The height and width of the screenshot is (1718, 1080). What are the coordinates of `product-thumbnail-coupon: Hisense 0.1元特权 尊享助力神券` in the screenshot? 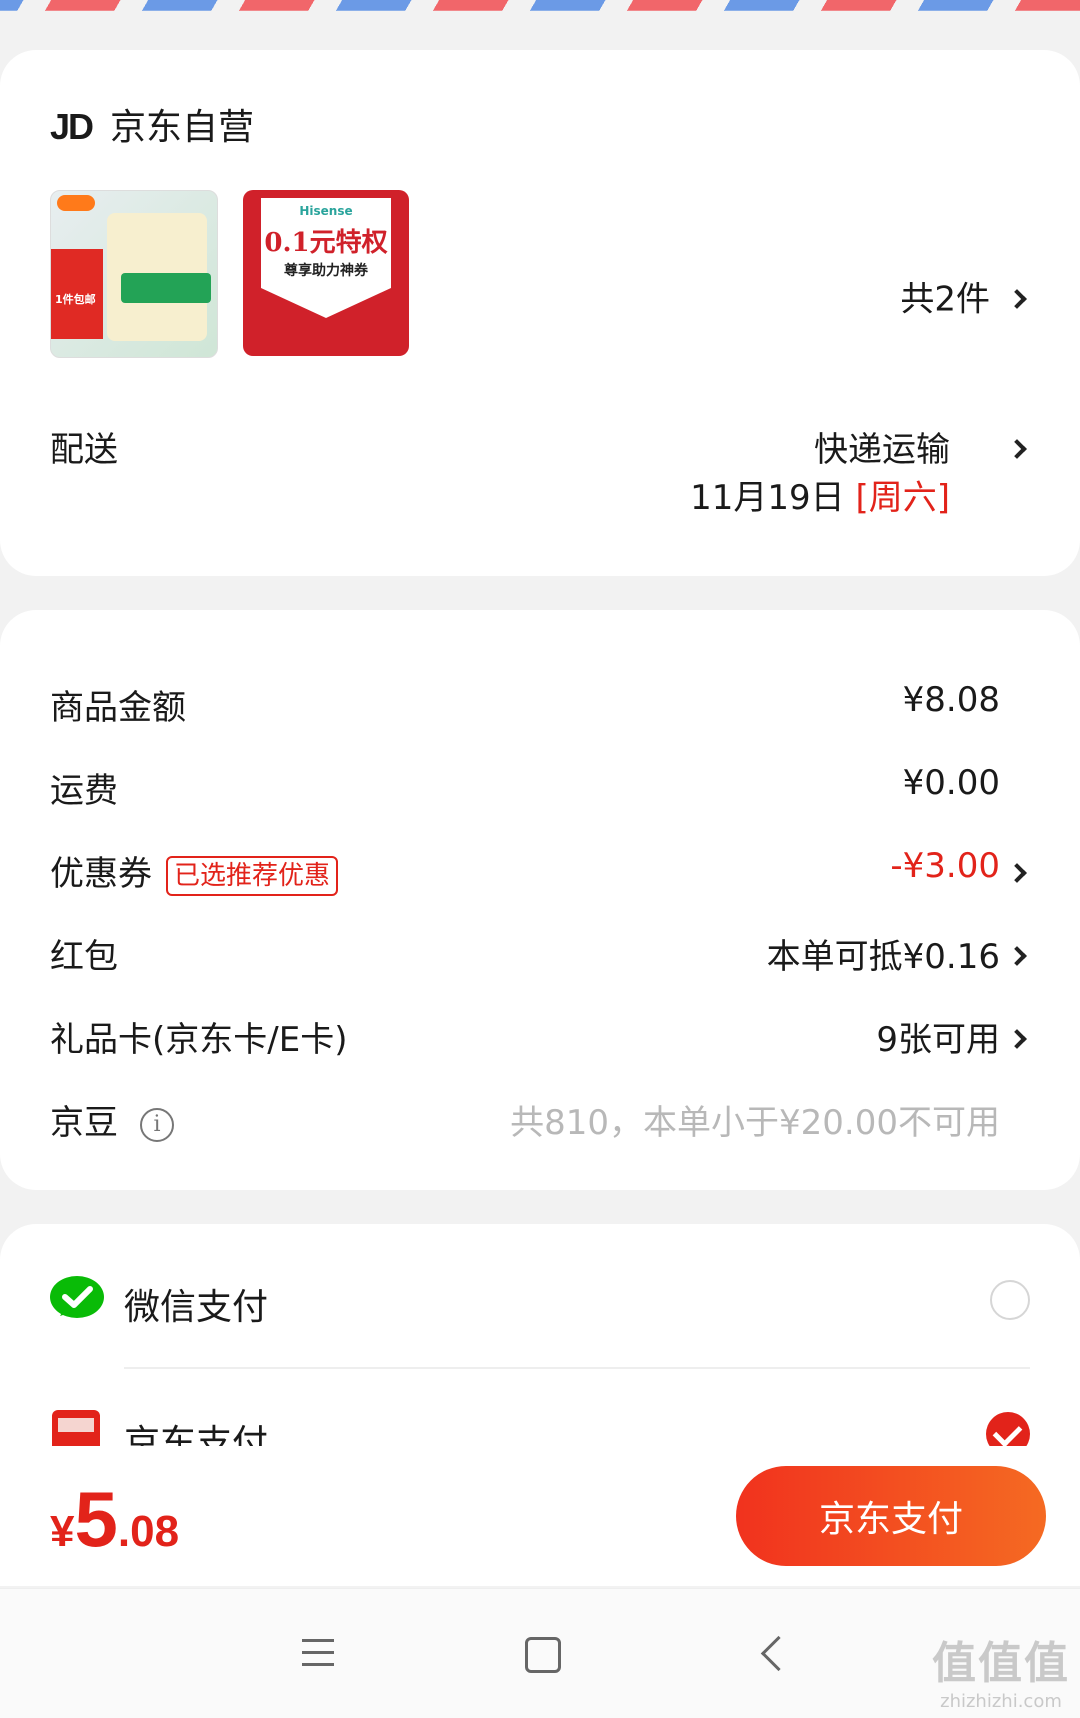 It's located at (326, 273).